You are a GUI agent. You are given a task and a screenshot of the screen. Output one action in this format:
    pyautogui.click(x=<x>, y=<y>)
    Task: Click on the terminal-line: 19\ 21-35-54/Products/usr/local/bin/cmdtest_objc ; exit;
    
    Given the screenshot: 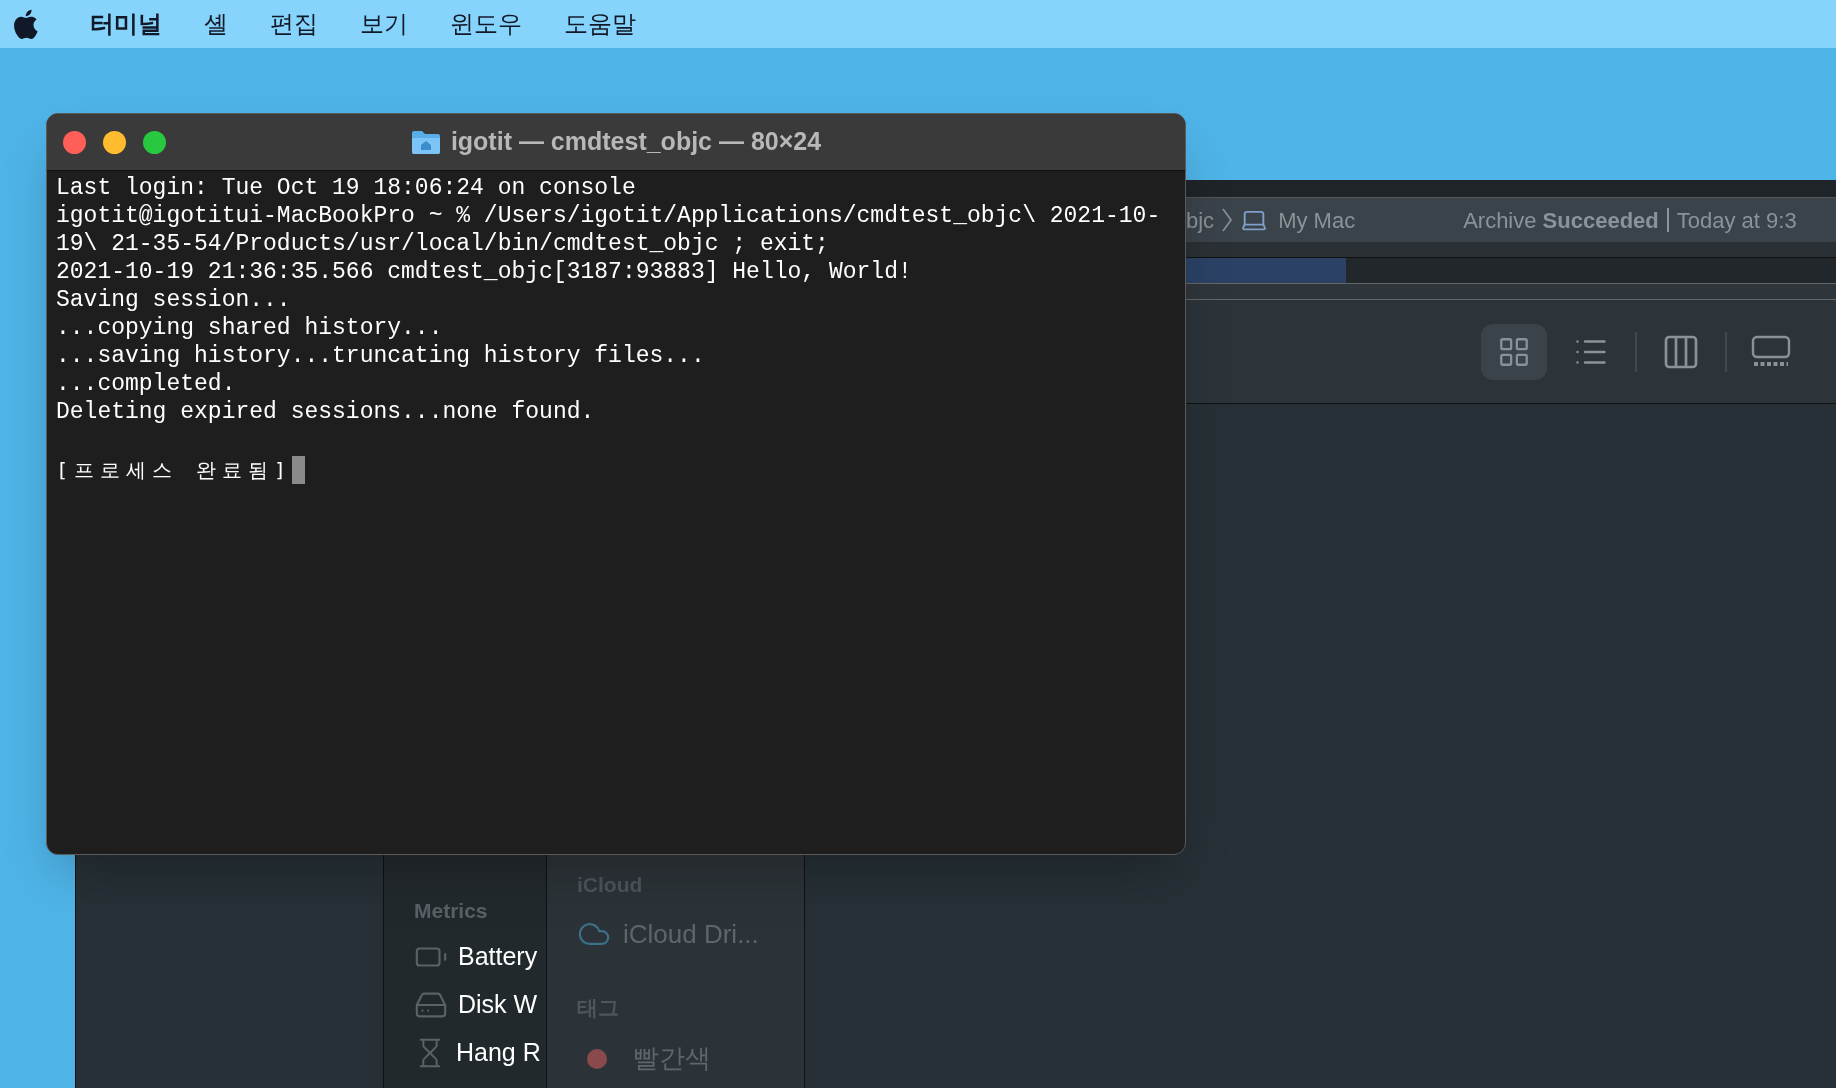 What is the action you would take?
    pyautogui.click(x=442, y=244)
    